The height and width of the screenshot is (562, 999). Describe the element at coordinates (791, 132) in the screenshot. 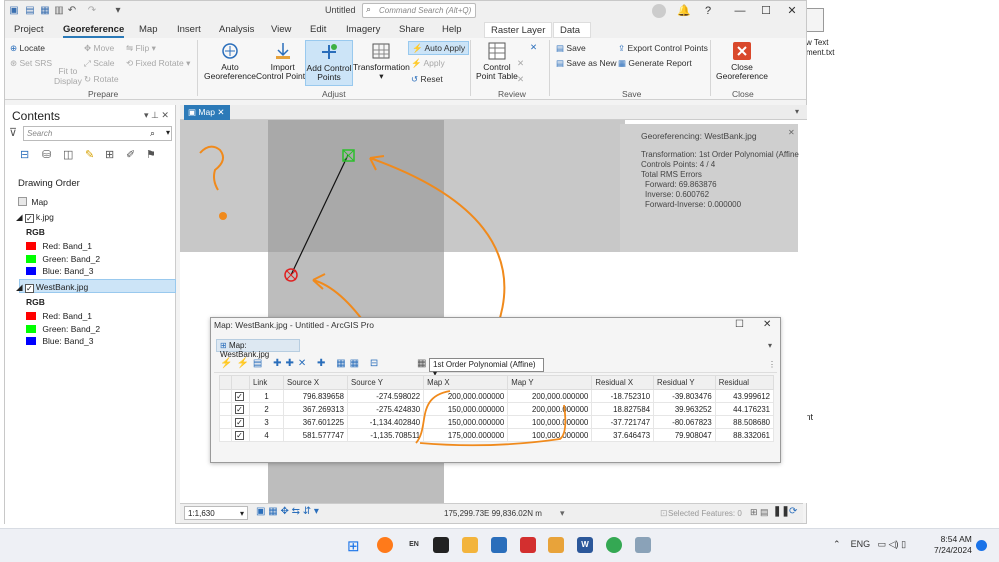

I see `info-box-close-icon: ✕` at that location.